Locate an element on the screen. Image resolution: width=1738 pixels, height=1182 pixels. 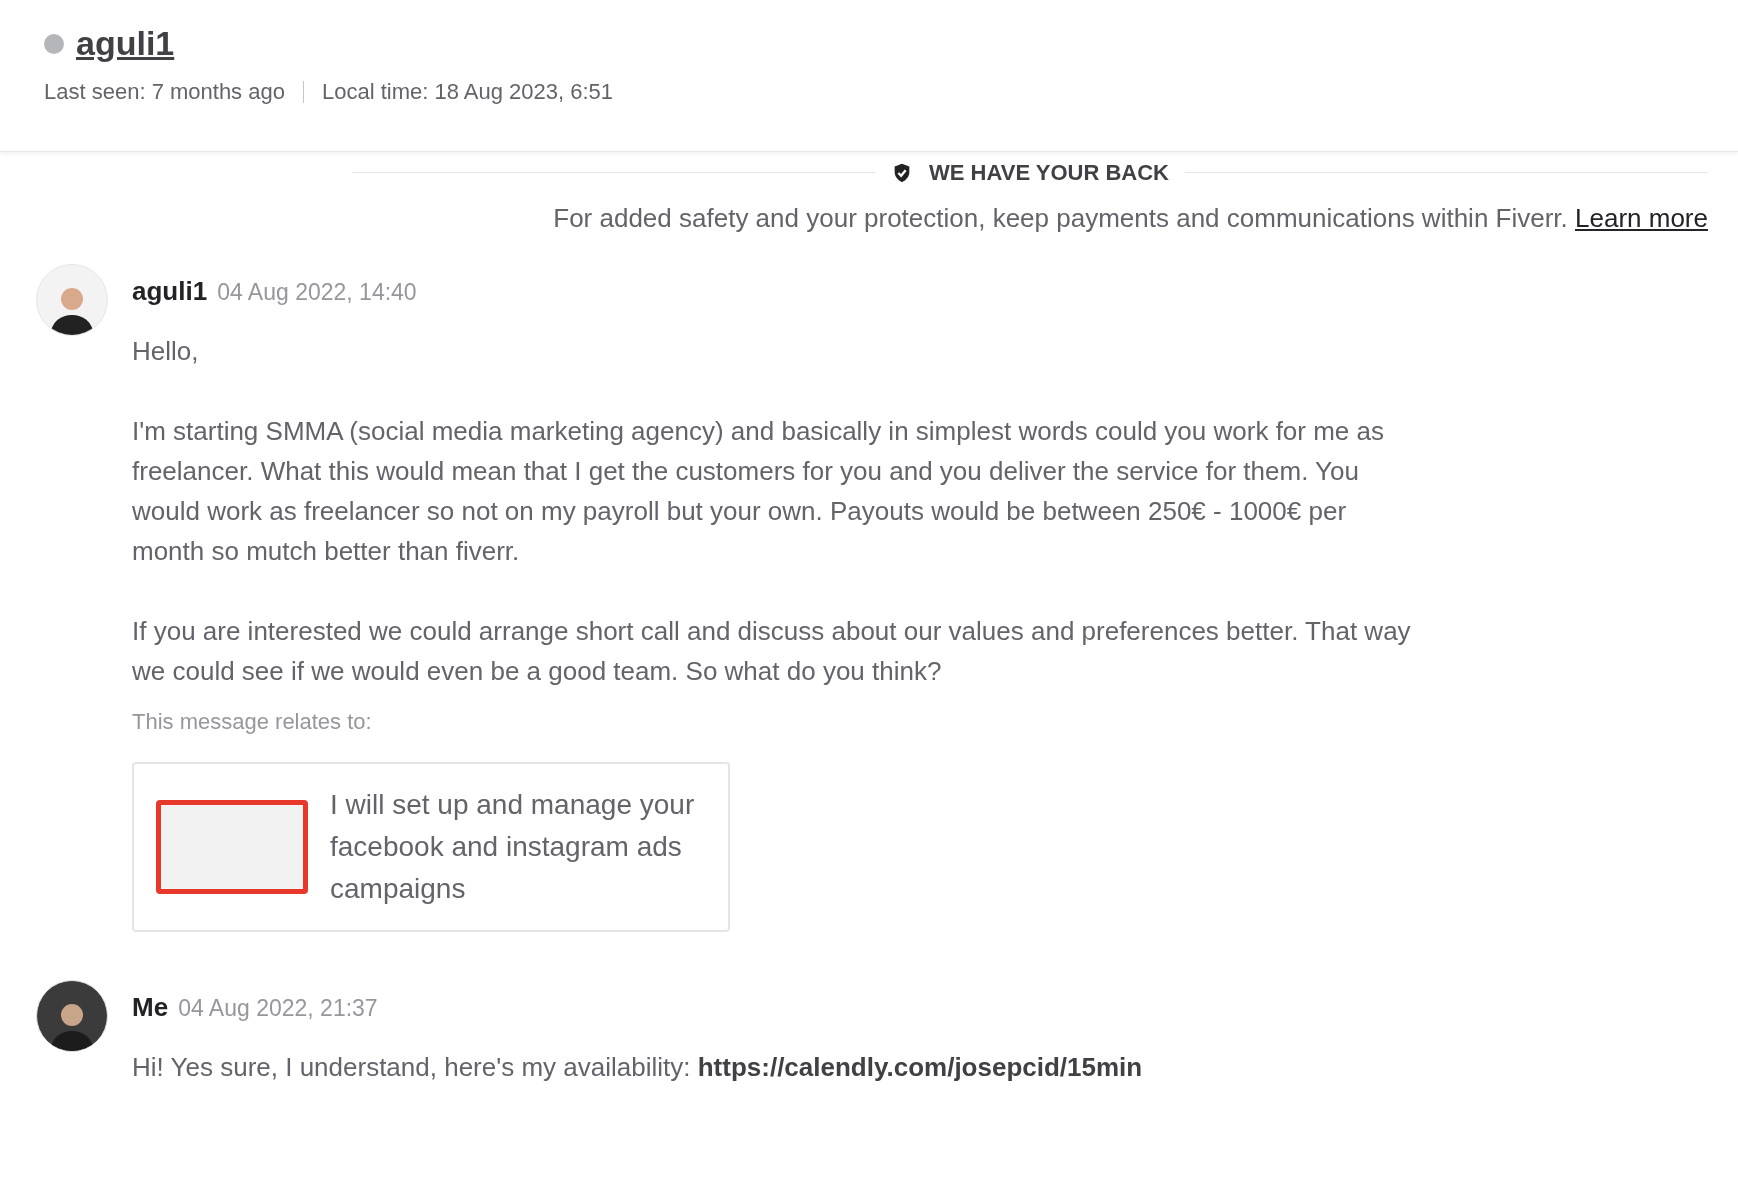
learn-more-link: Learn more is located at coordinates (1641, 218).